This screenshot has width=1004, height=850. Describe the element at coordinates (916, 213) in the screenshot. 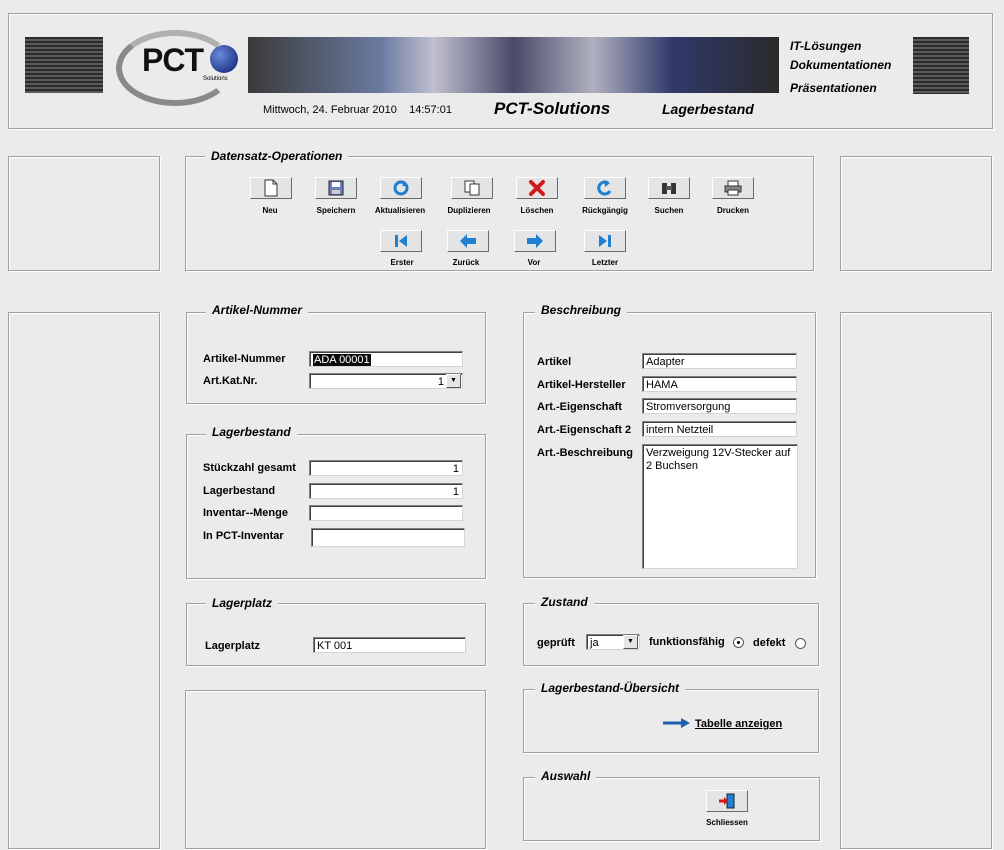

I see `right-panel-top` at that location.